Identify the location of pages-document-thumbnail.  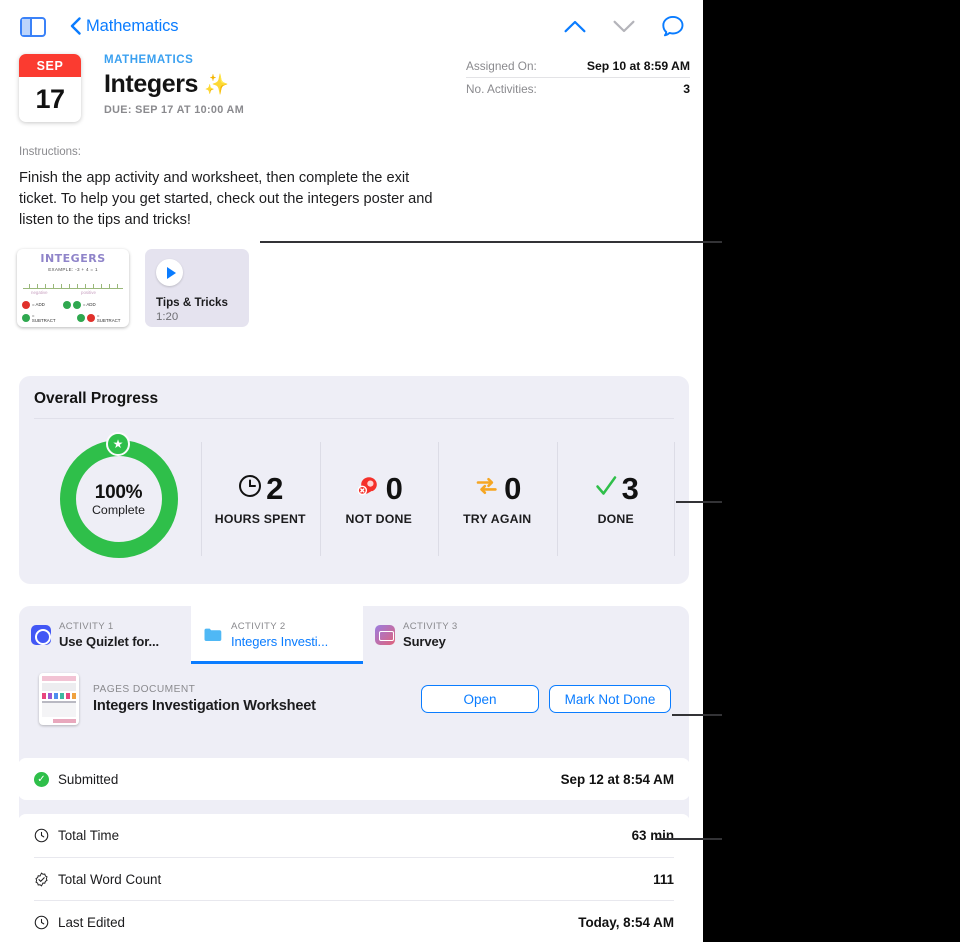
(59, 699).